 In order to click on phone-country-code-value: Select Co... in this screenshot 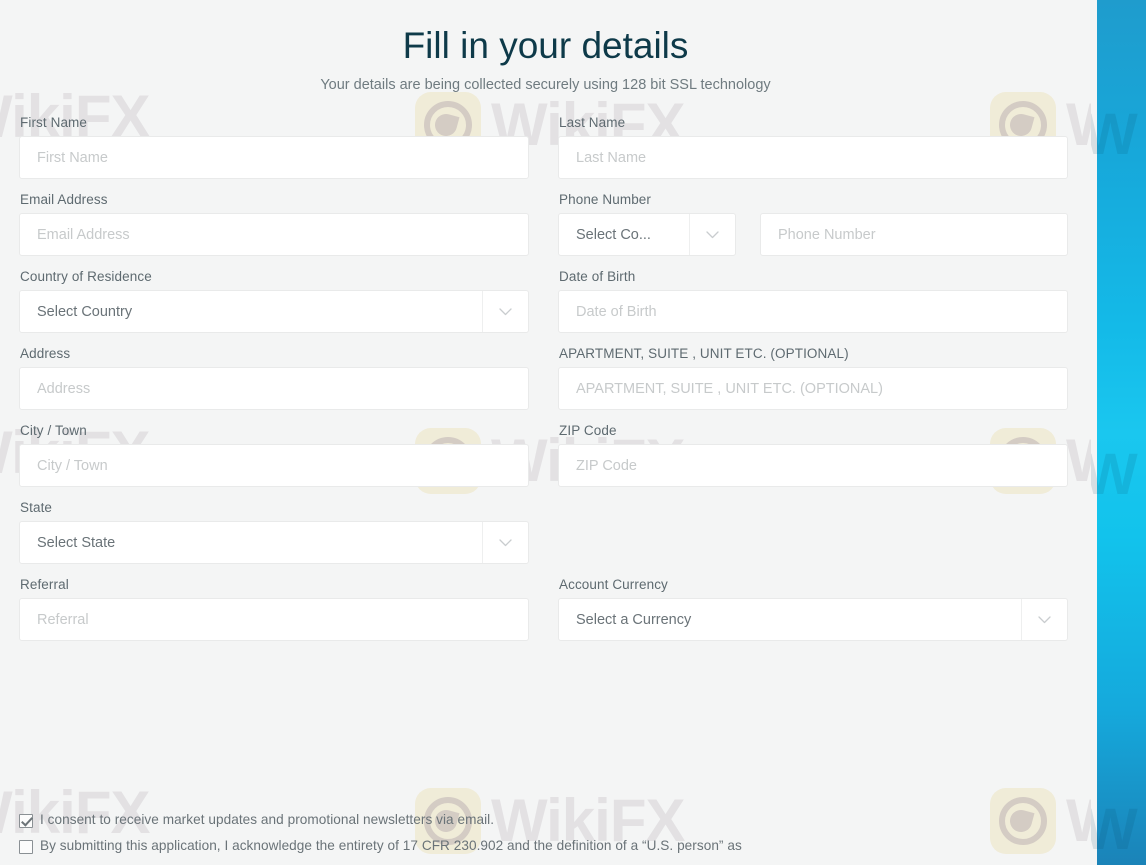, I will do `click(613, 234)`.